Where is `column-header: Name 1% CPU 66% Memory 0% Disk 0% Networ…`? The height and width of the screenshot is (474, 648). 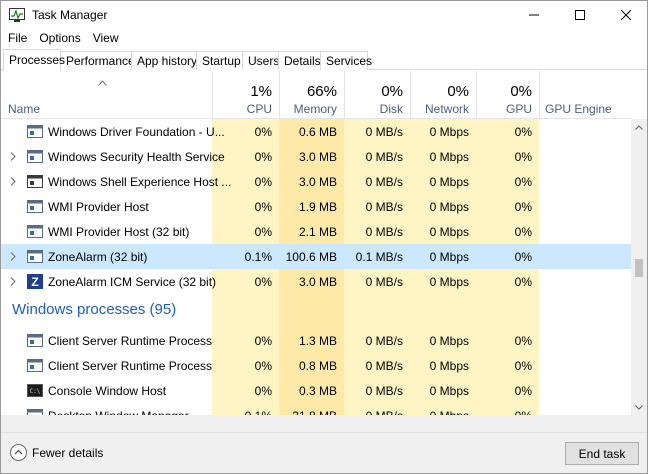
column-header: Name 1% CPU 66% Memory 0% Disk 0% Networ… is located at coordinates (316, 95).